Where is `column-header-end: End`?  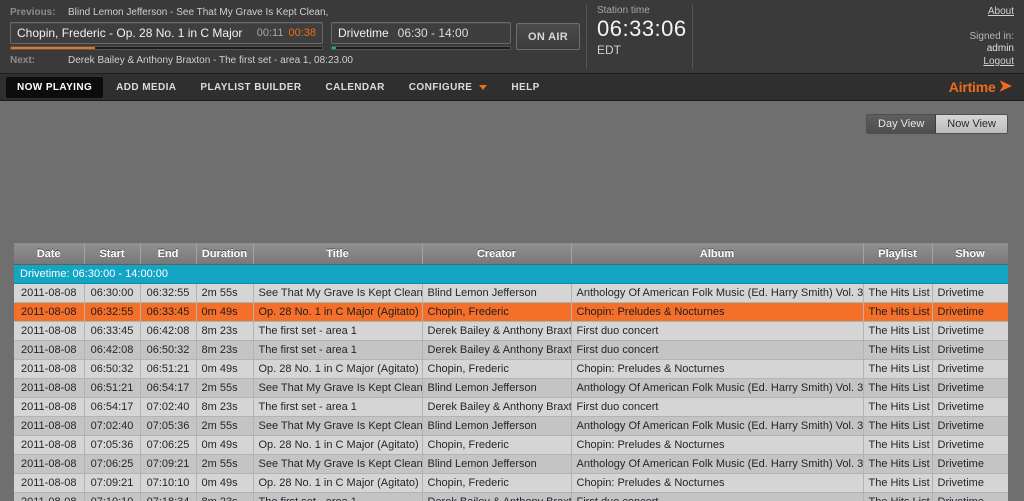
column-header-end: End is located at coordinates (168, 254).